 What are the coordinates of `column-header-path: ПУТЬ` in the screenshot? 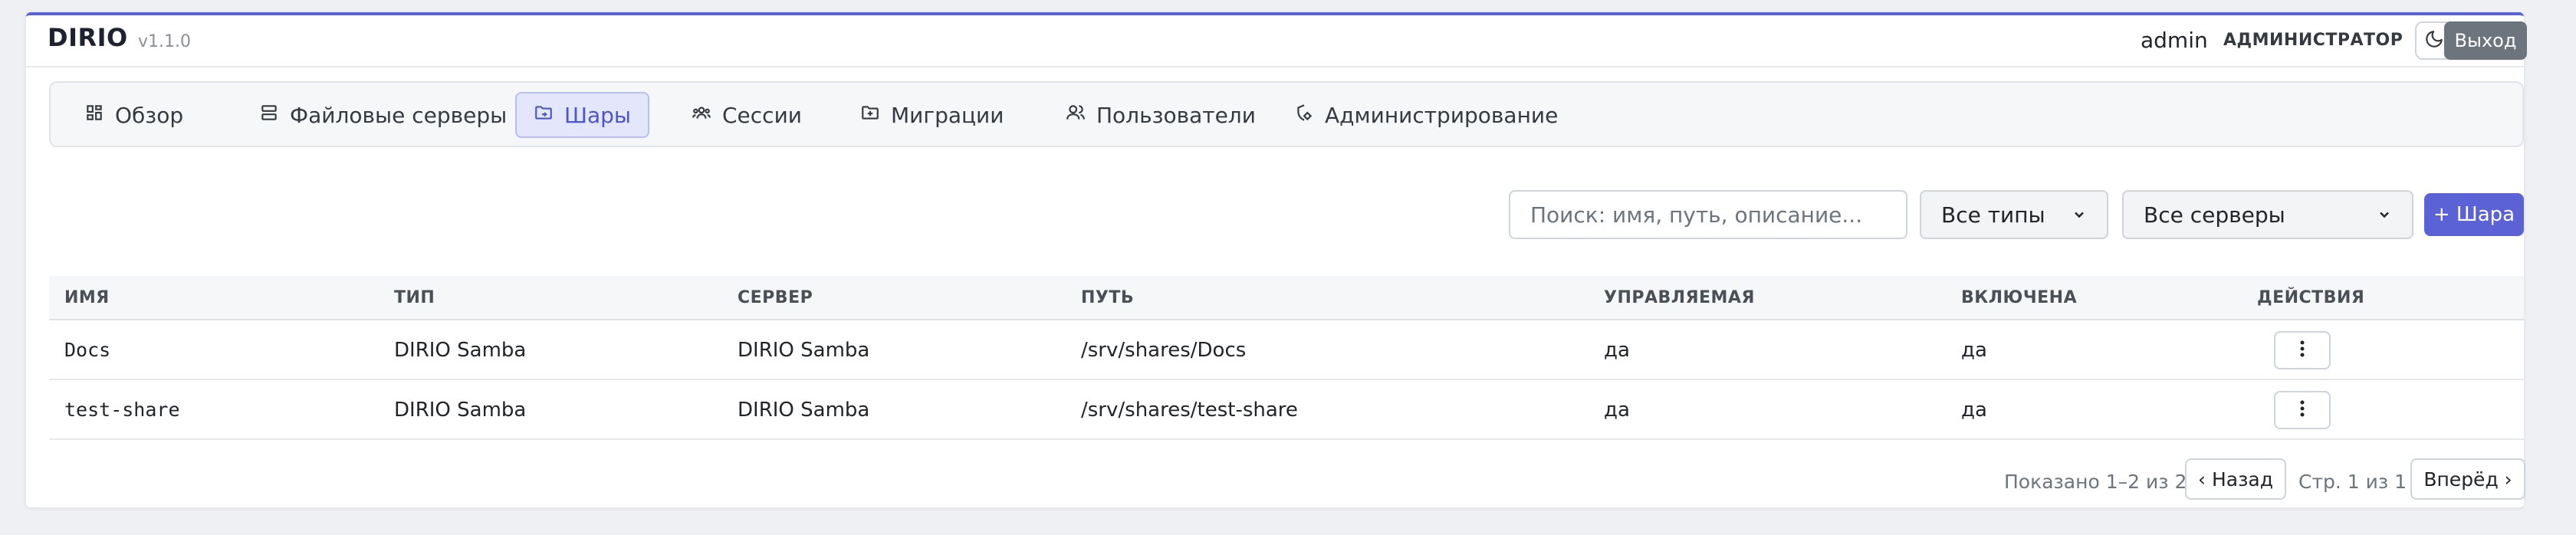 It's located at (1107, 297).